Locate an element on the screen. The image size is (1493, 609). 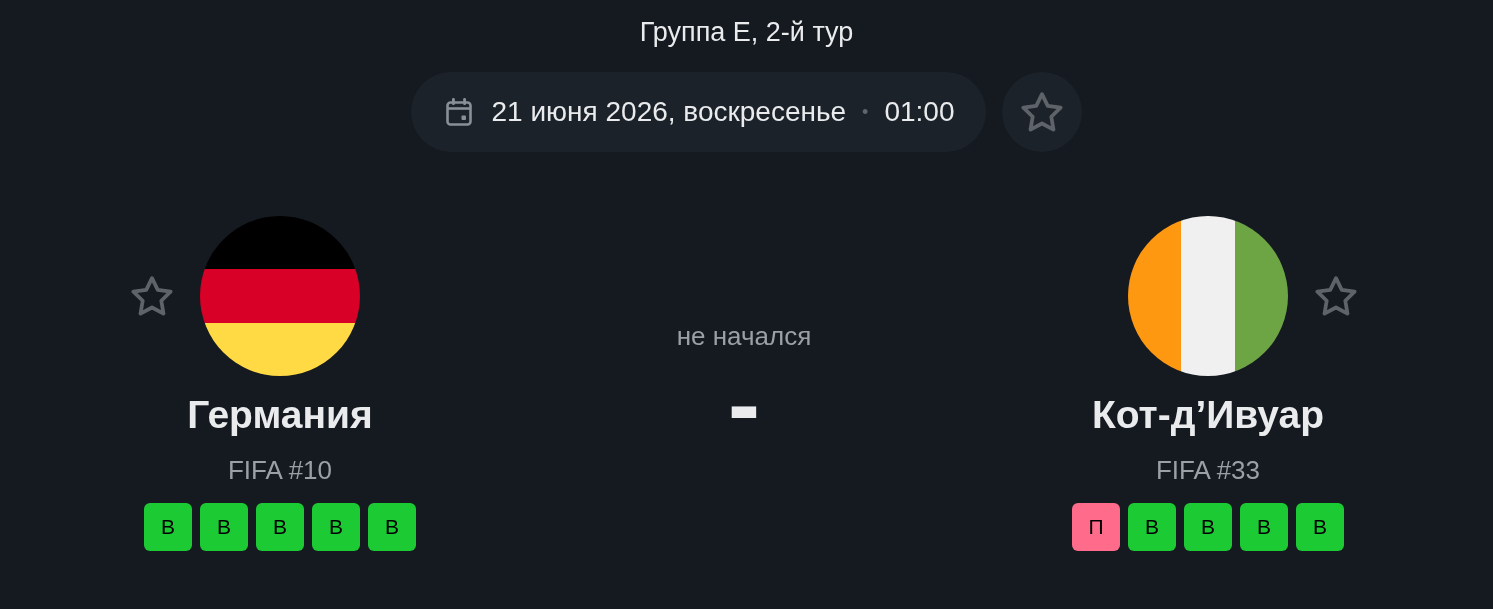
calendar-icon is located at coordinates (458, 112).